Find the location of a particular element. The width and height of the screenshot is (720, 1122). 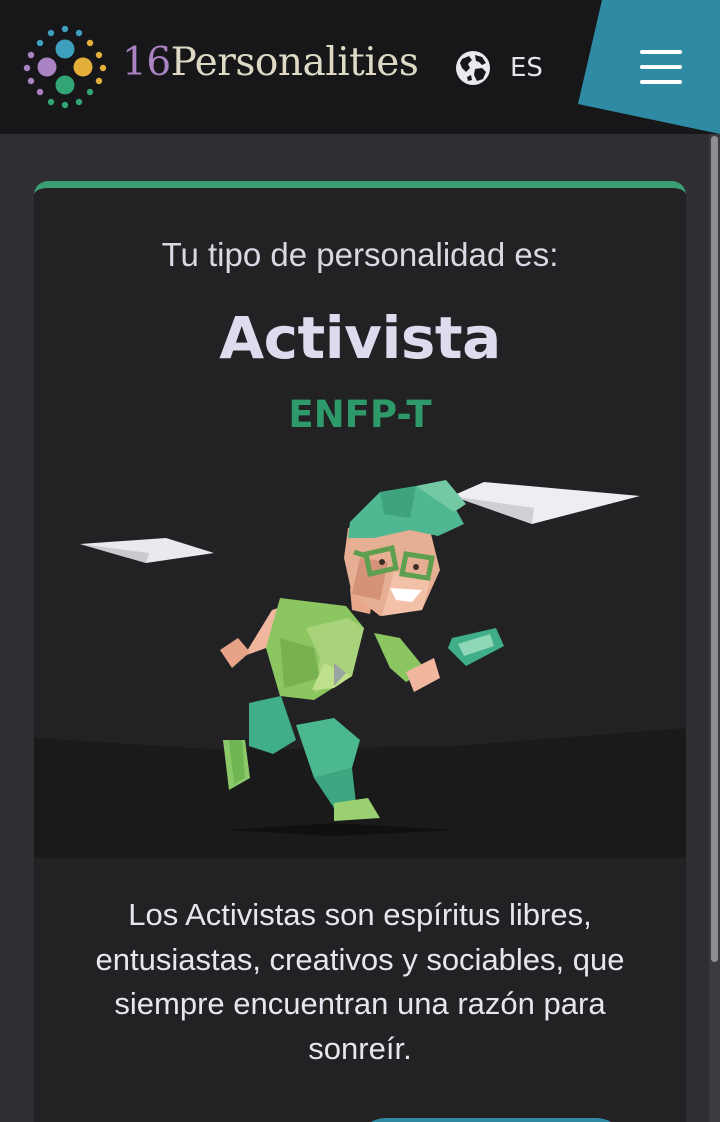

result-intro-text: Tu tipo de personalidad es: is located at coordinates (360, 254).